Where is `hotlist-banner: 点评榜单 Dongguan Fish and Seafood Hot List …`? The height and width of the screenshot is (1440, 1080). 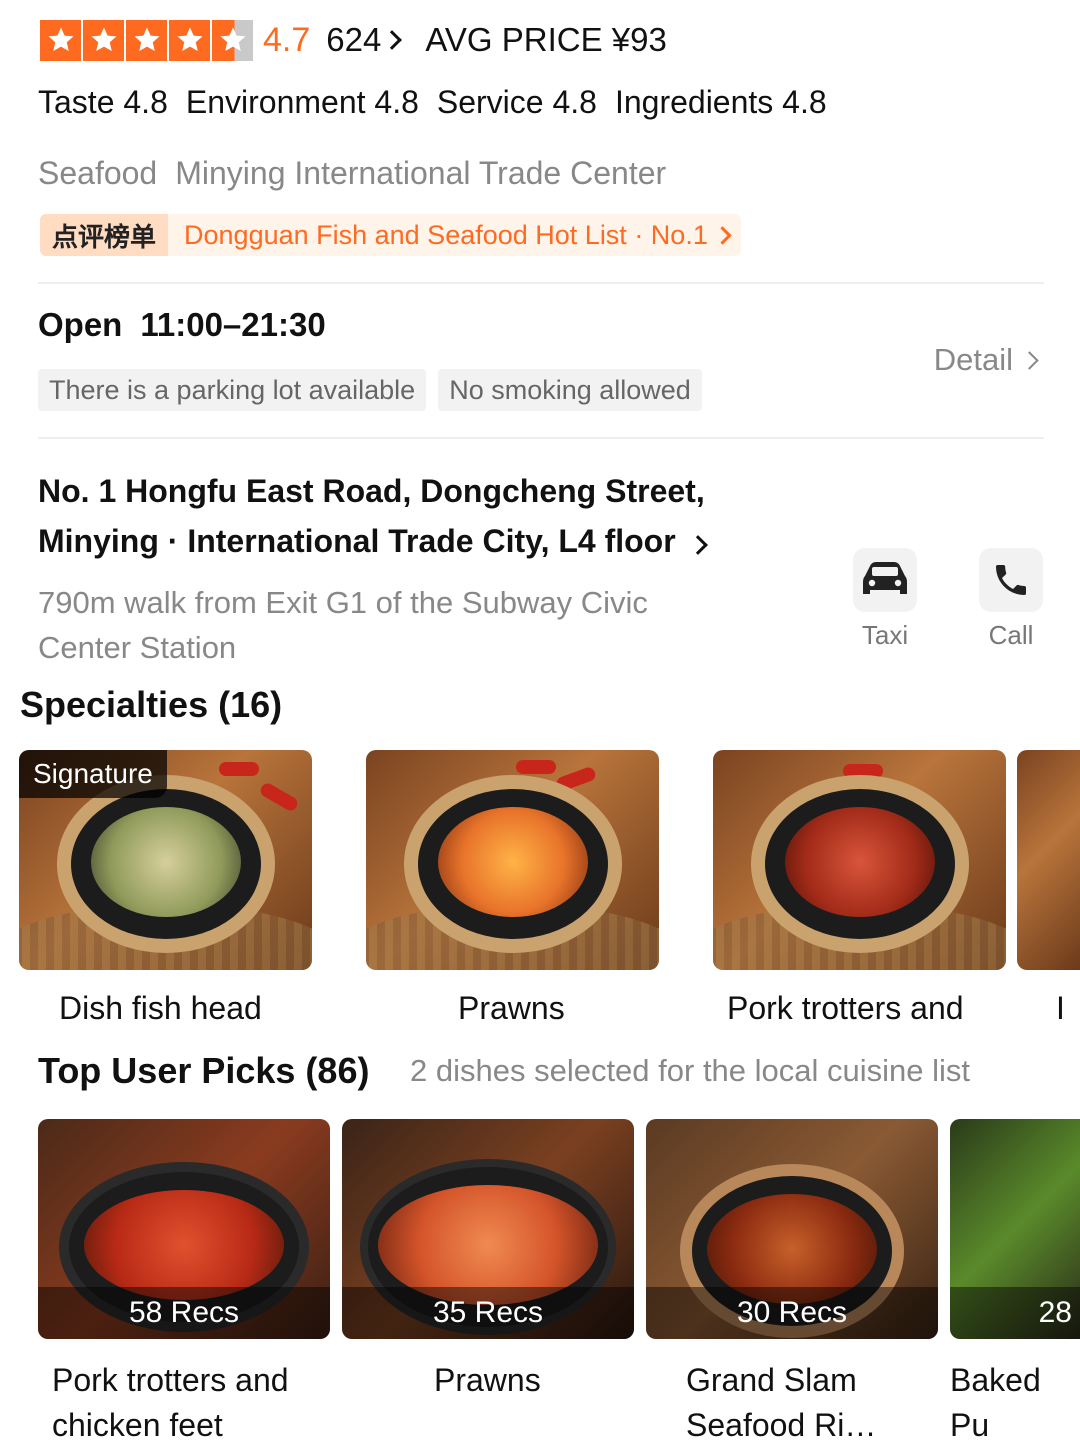
hotlist-banner: 点评榜单 Dongguan Fish and Seafood Hot List … is located at coordinates (390, 235).